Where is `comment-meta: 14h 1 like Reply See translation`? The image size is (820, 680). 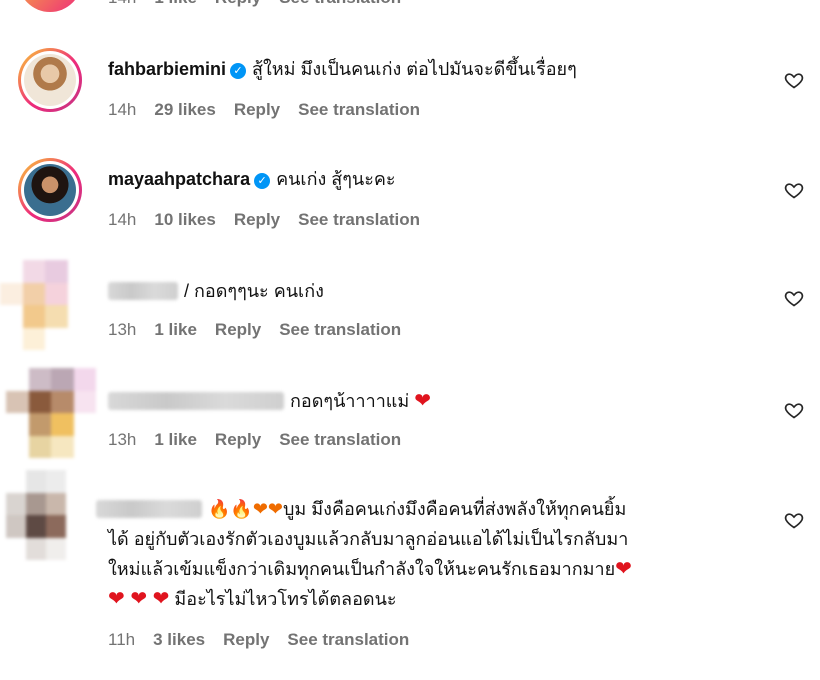
comment-meta: 14h 1 like Reply See translation is located at coordinates (254, 4).